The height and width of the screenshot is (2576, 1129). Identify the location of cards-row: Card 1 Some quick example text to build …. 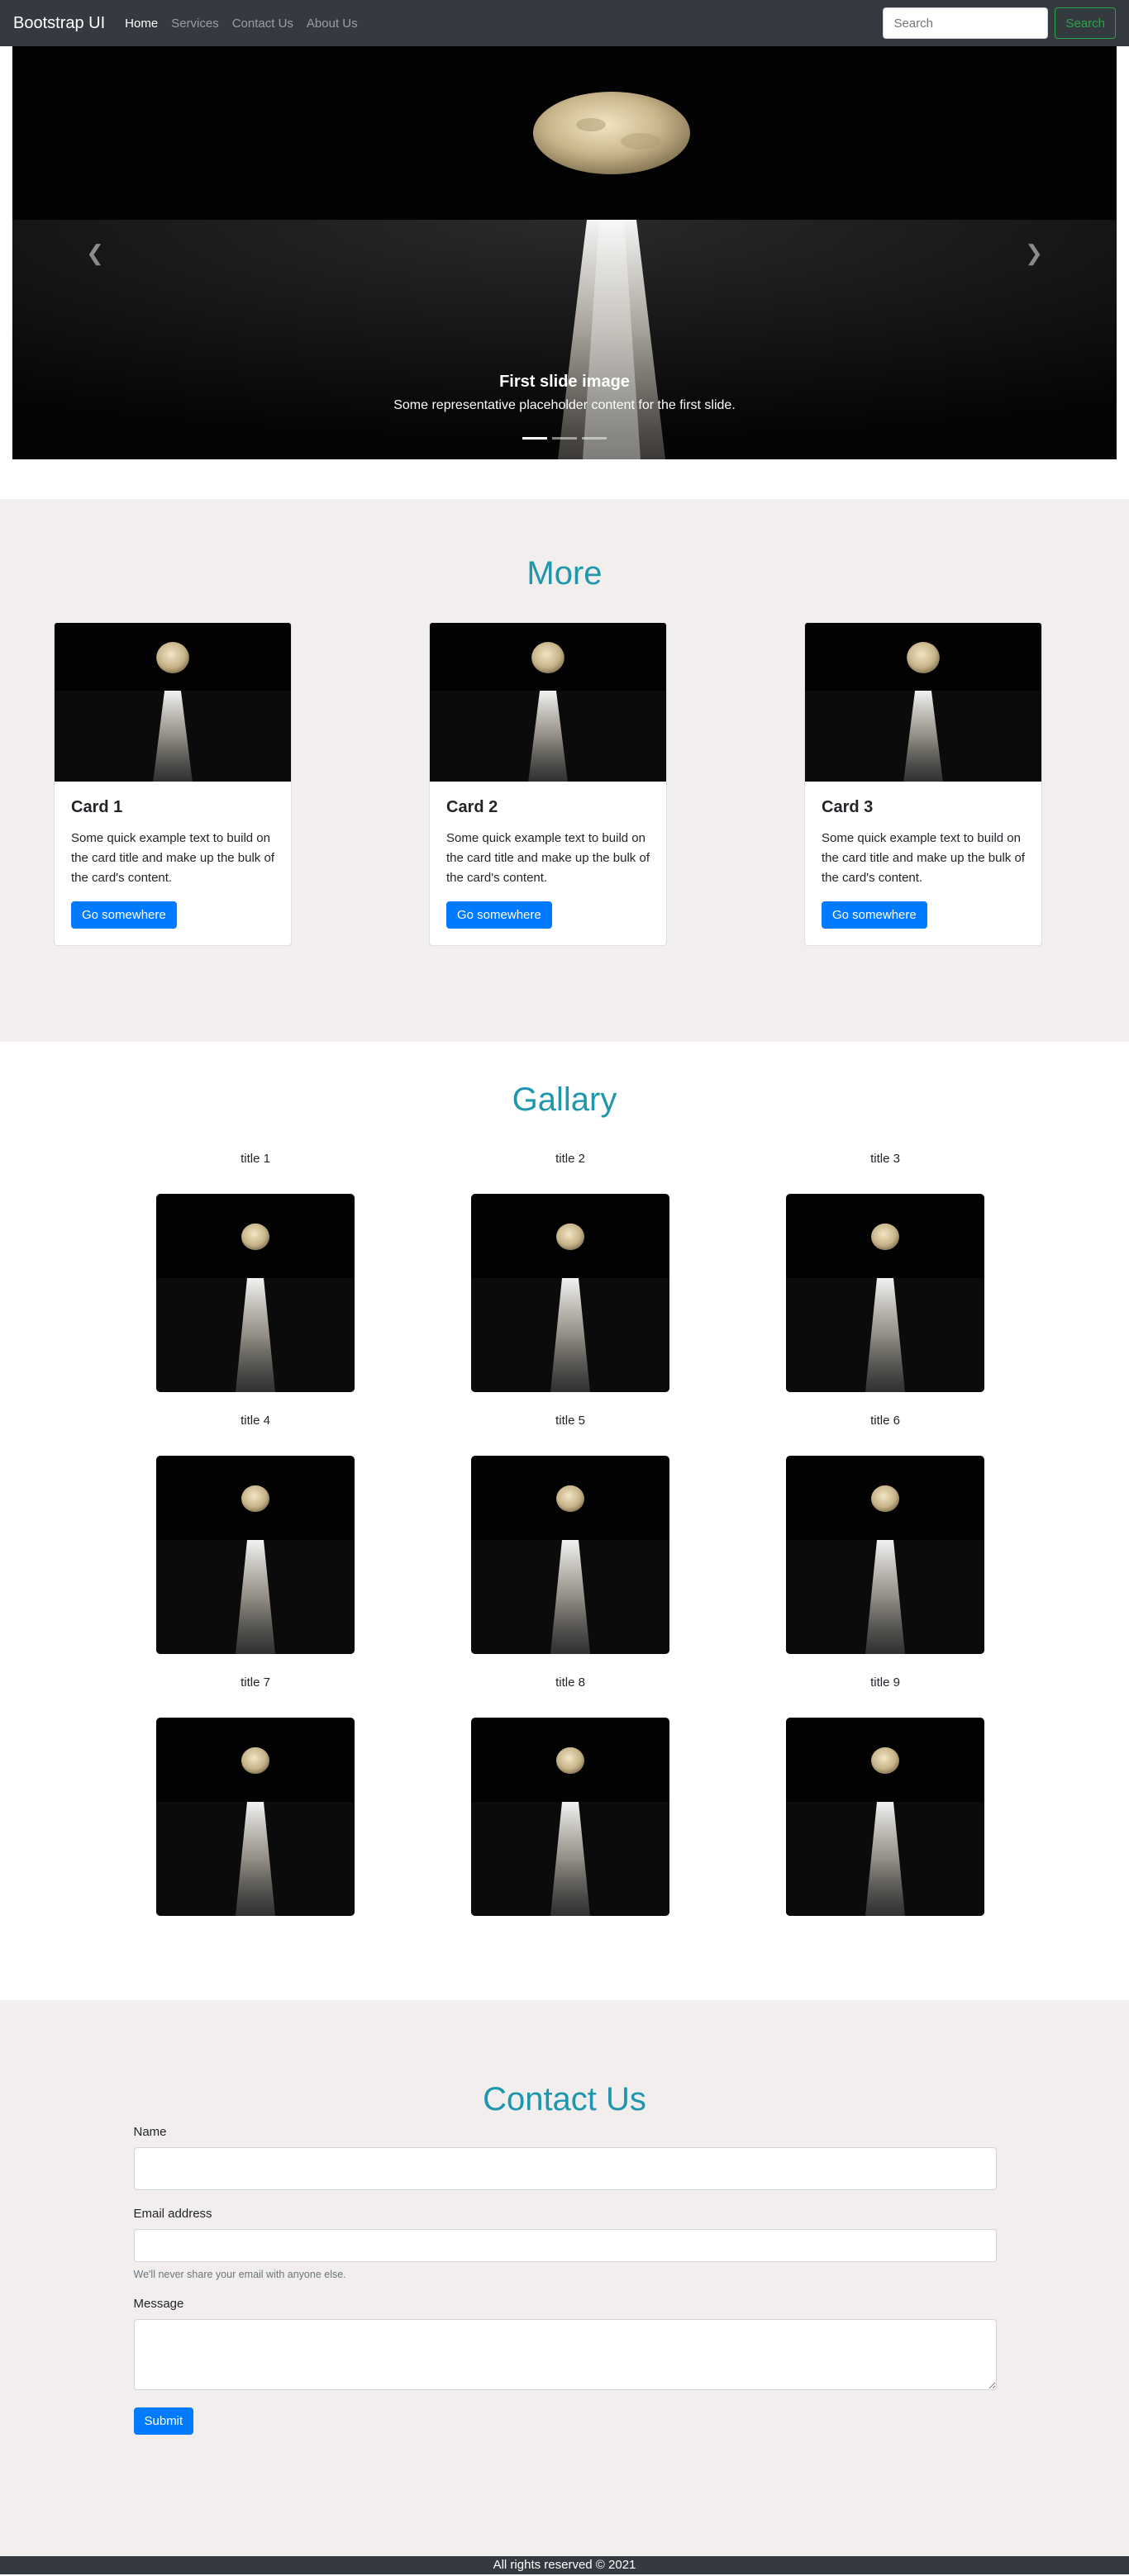
(564, 784).